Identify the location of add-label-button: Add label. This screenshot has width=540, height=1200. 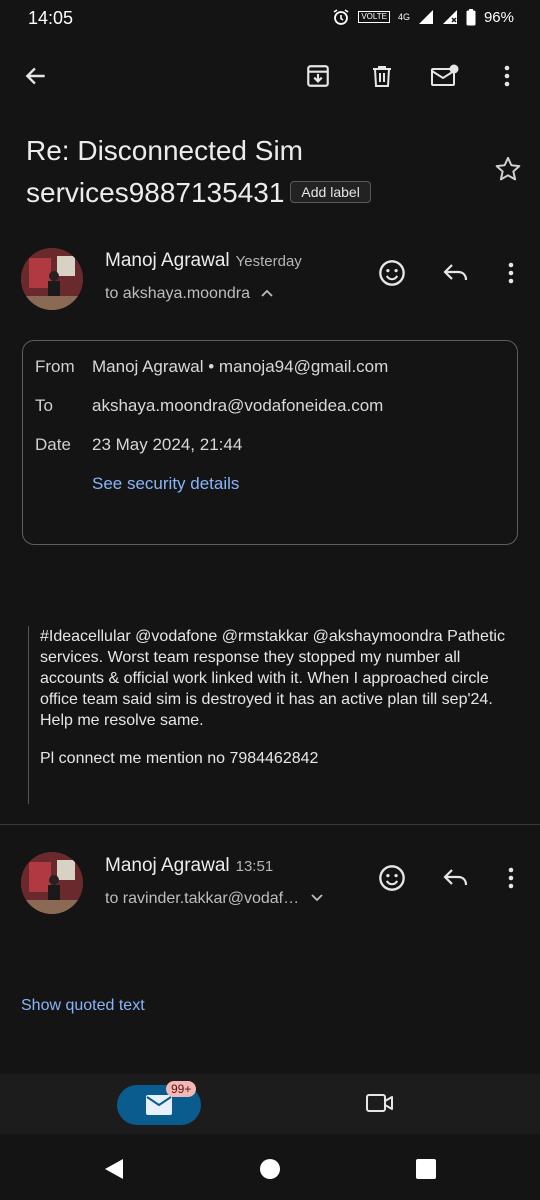
(330, 191).